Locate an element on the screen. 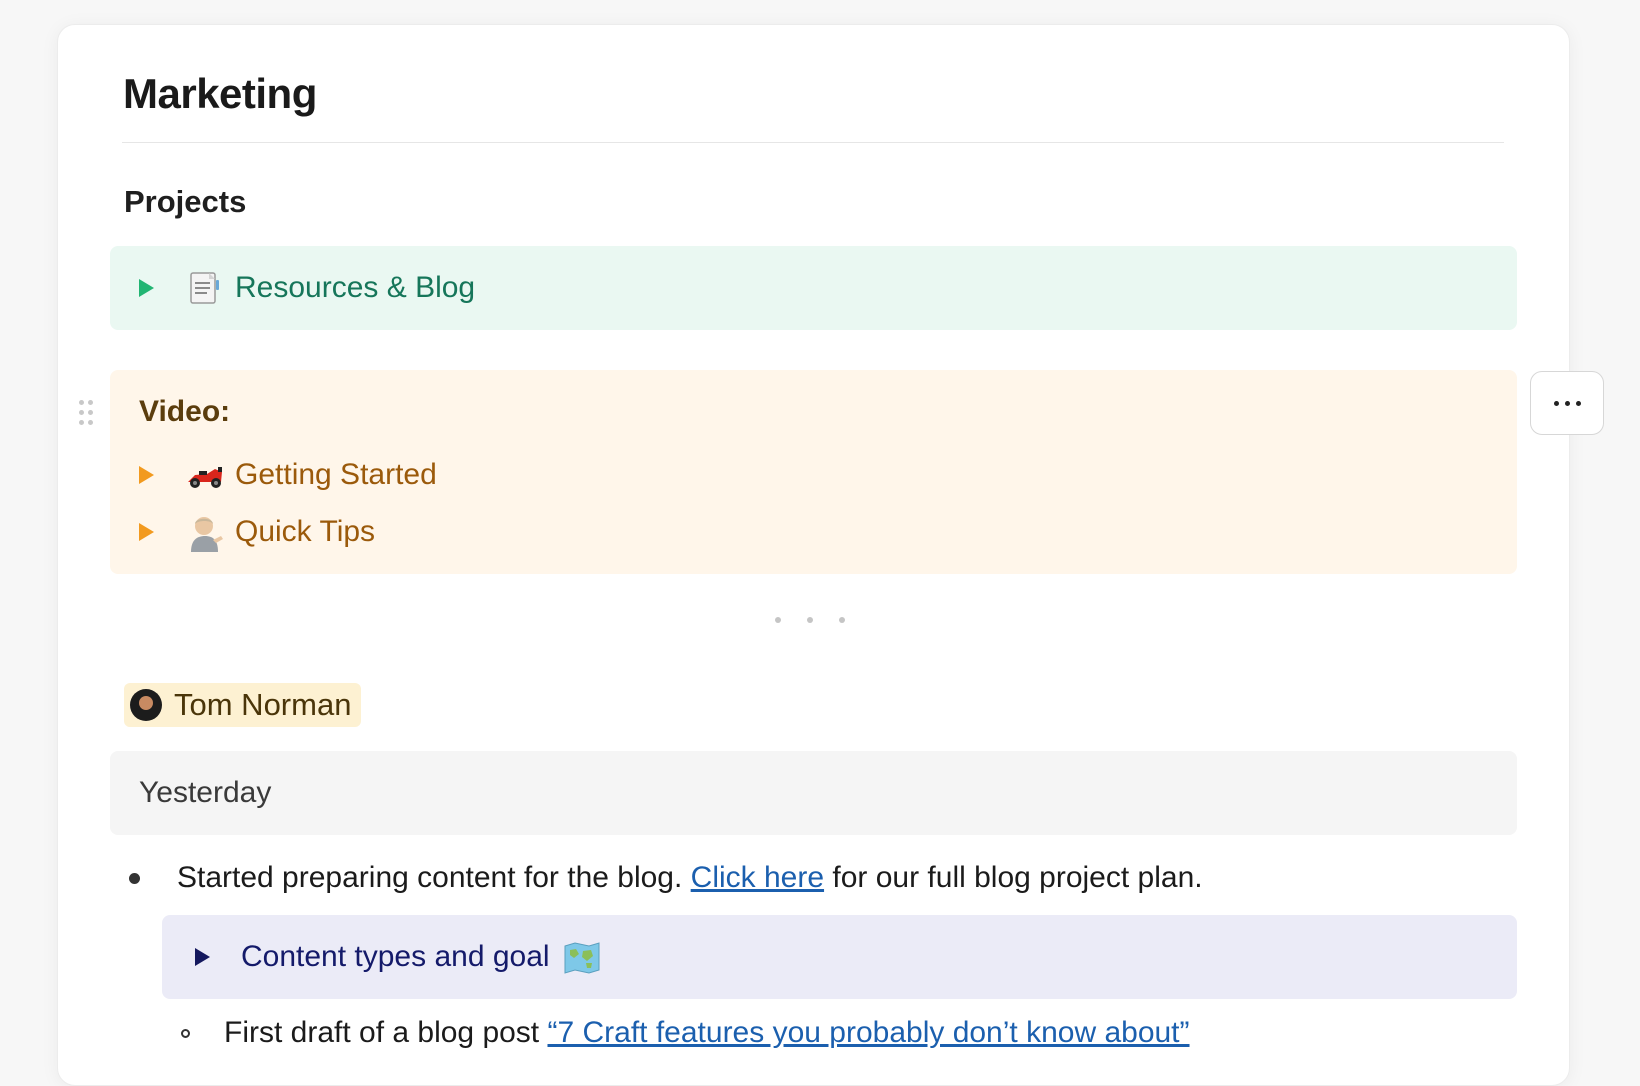 This screenshot has height=1086, width=1640. resources-blog-toggle: Resources & Blog is located at coordinates (307, 288).